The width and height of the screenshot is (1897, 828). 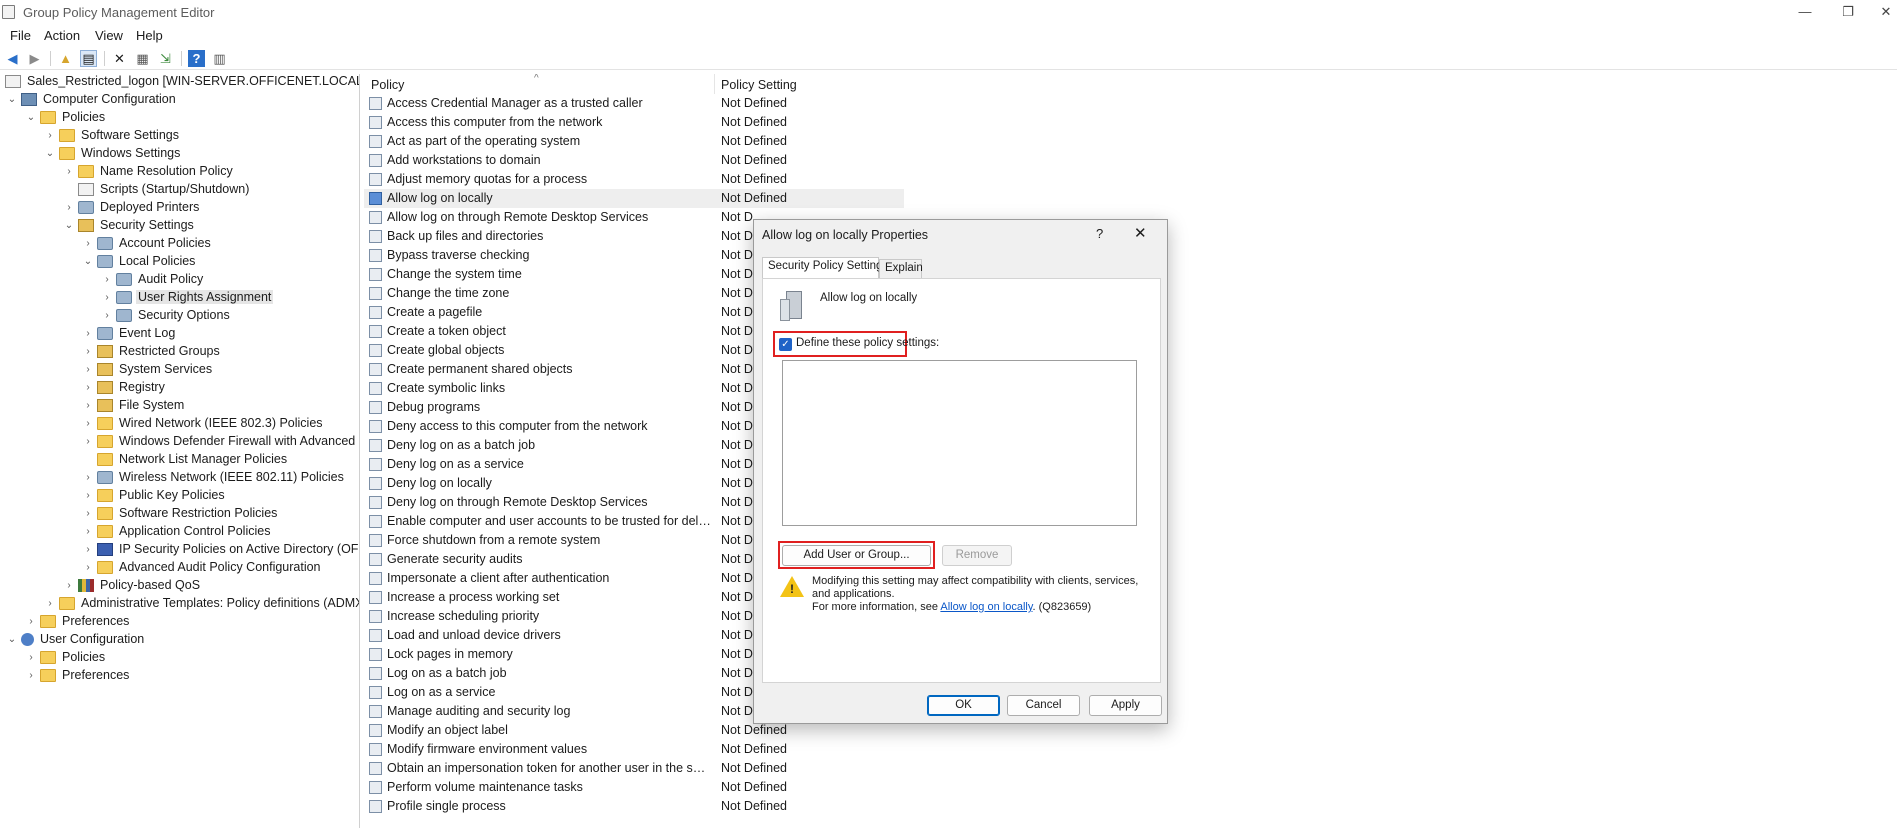 What do you see at coordinates (149, 171) in the screenshot?
I see `tree-node: › Name Resolution Policy` at bounding box center [149, 171].